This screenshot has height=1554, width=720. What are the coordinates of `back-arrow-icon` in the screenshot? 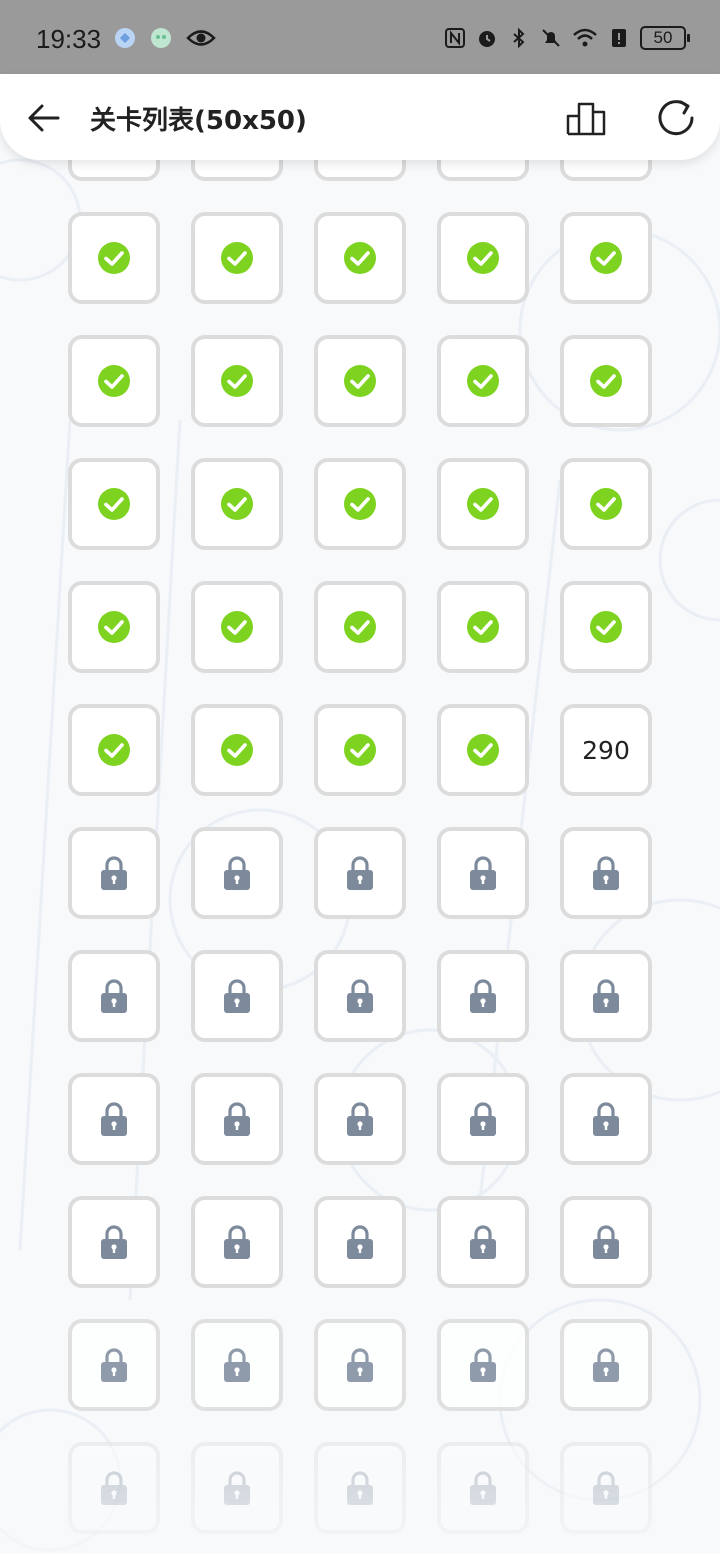 It's located at (44, 118).